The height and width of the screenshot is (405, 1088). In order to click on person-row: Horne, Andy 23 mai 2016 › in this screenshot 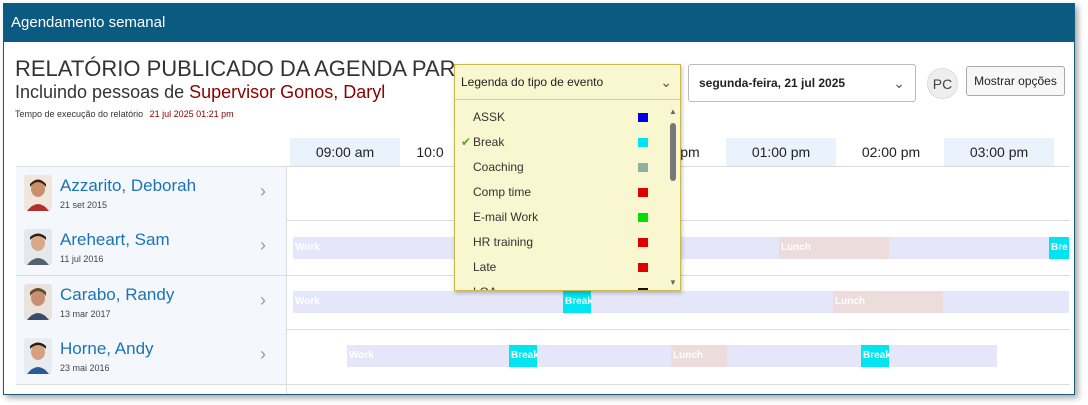, I will do `click(151, 357)`.